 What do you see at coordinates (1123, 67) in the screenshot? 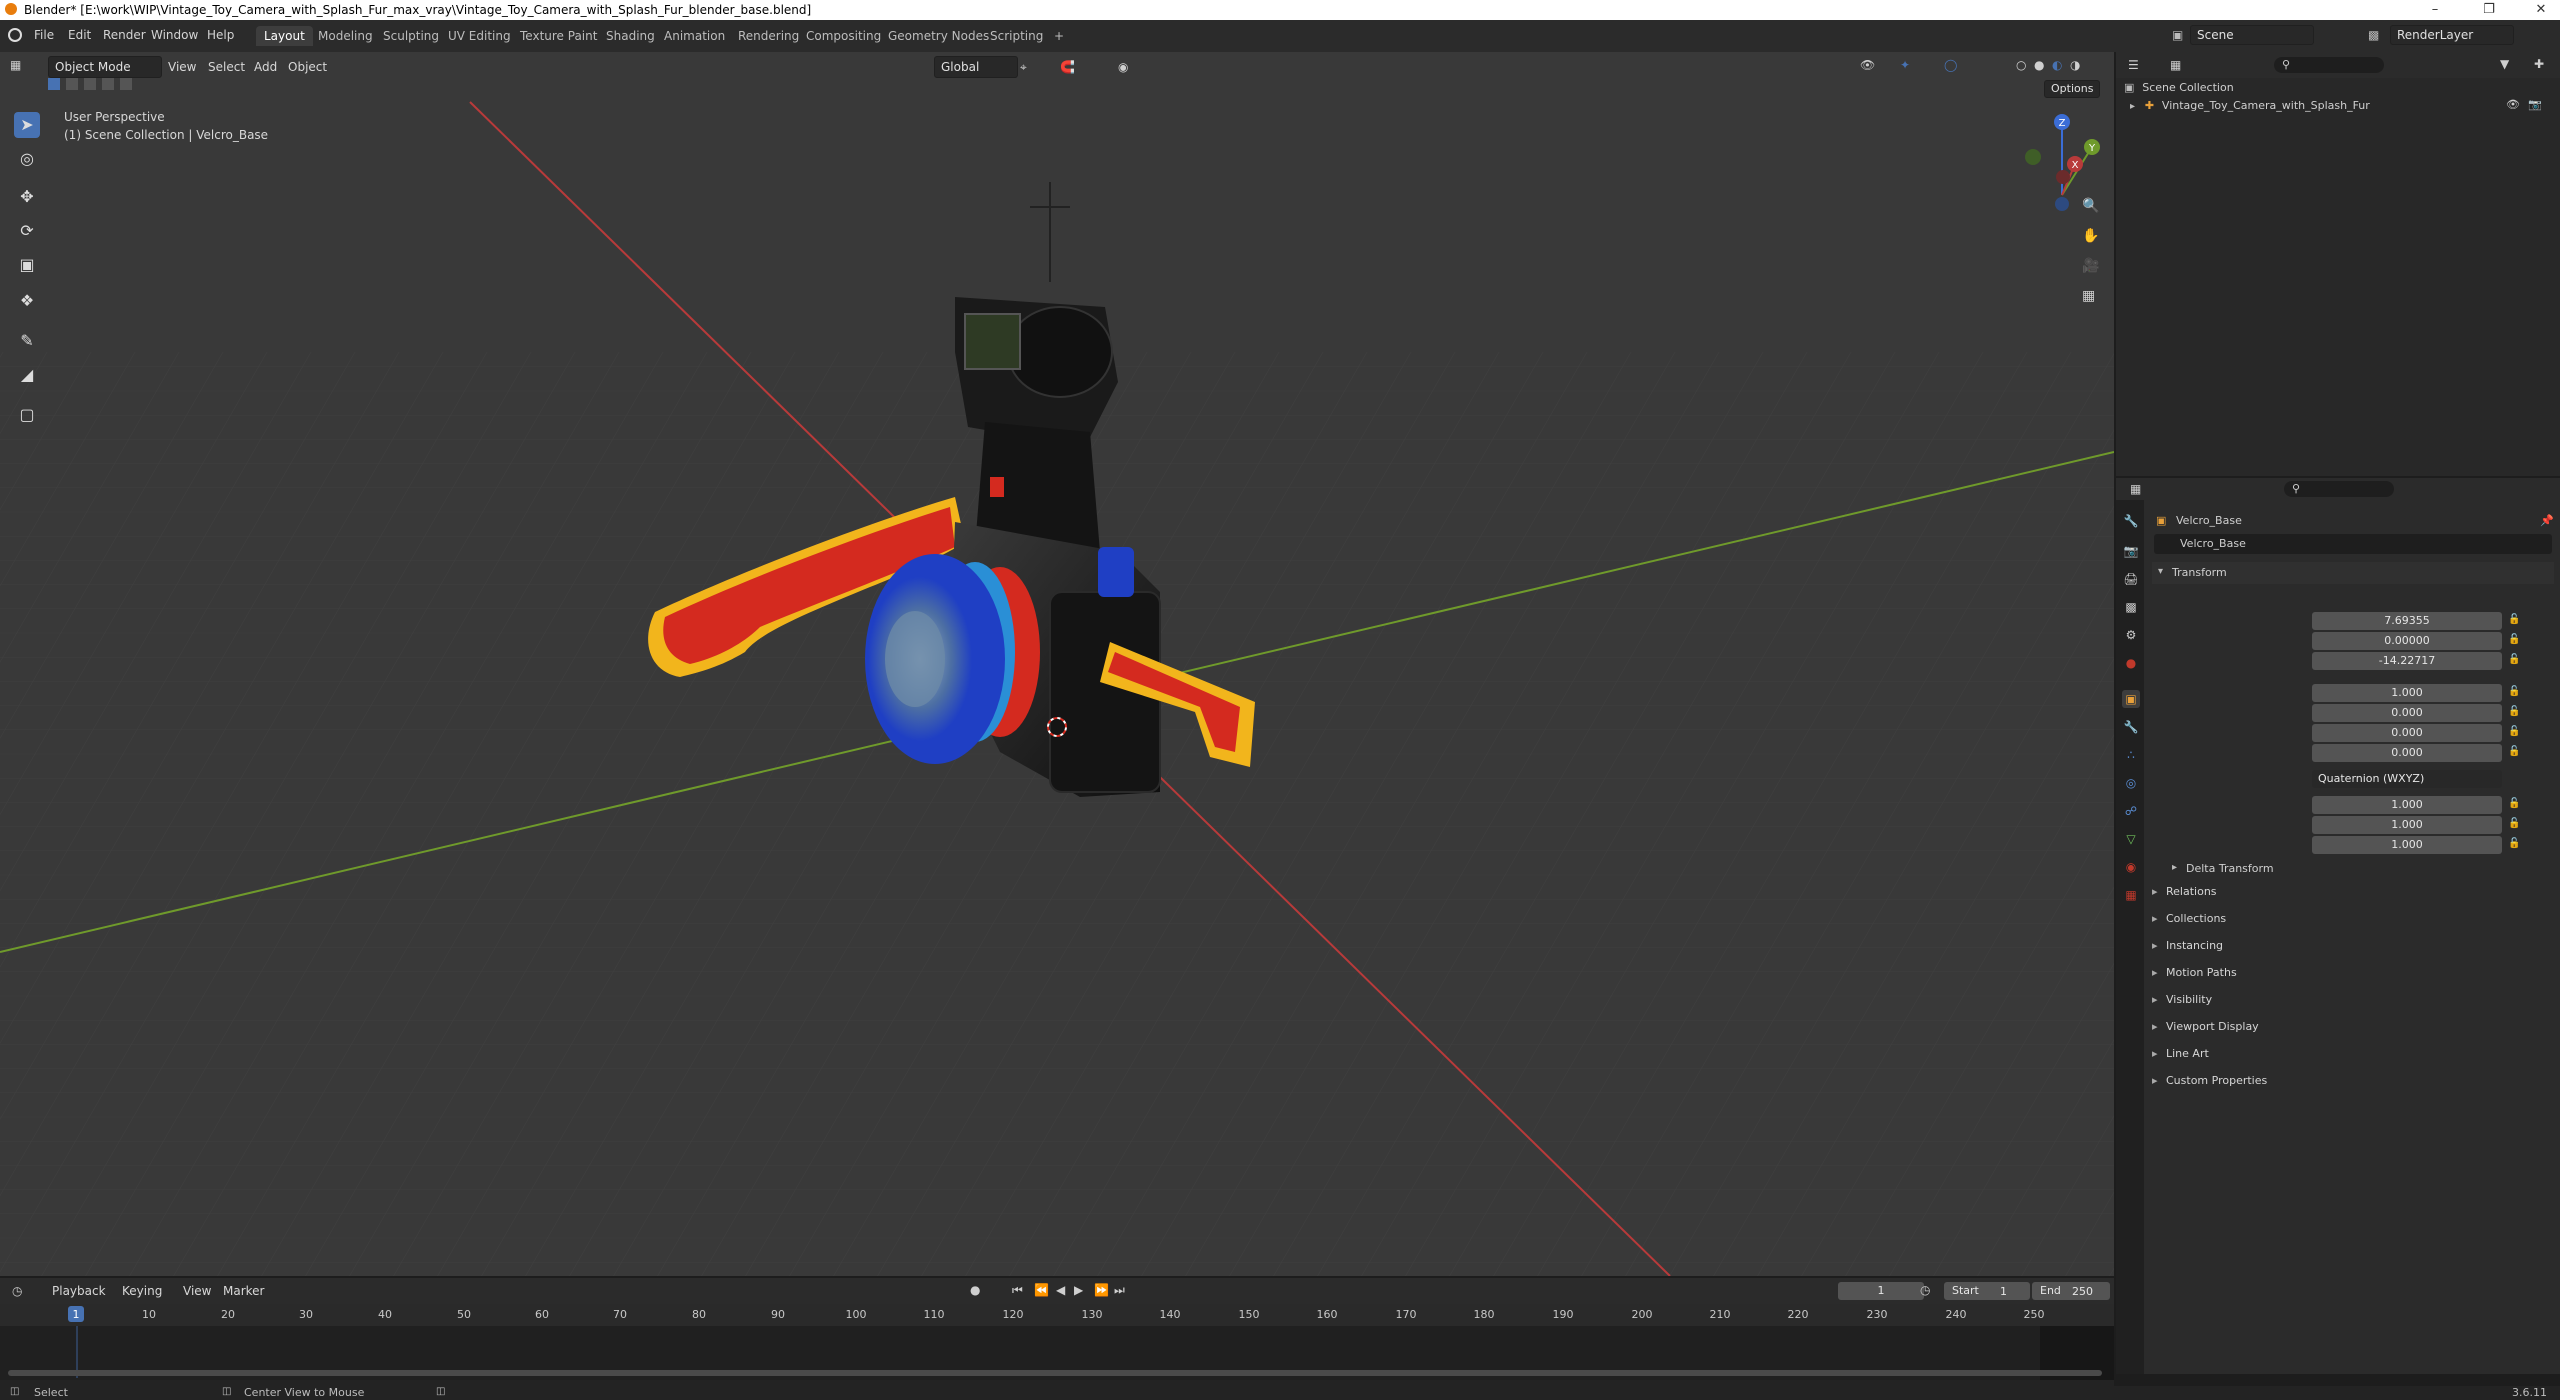
I see `proportional-edit-icon: ◉` at bounding box center [1123, 67].